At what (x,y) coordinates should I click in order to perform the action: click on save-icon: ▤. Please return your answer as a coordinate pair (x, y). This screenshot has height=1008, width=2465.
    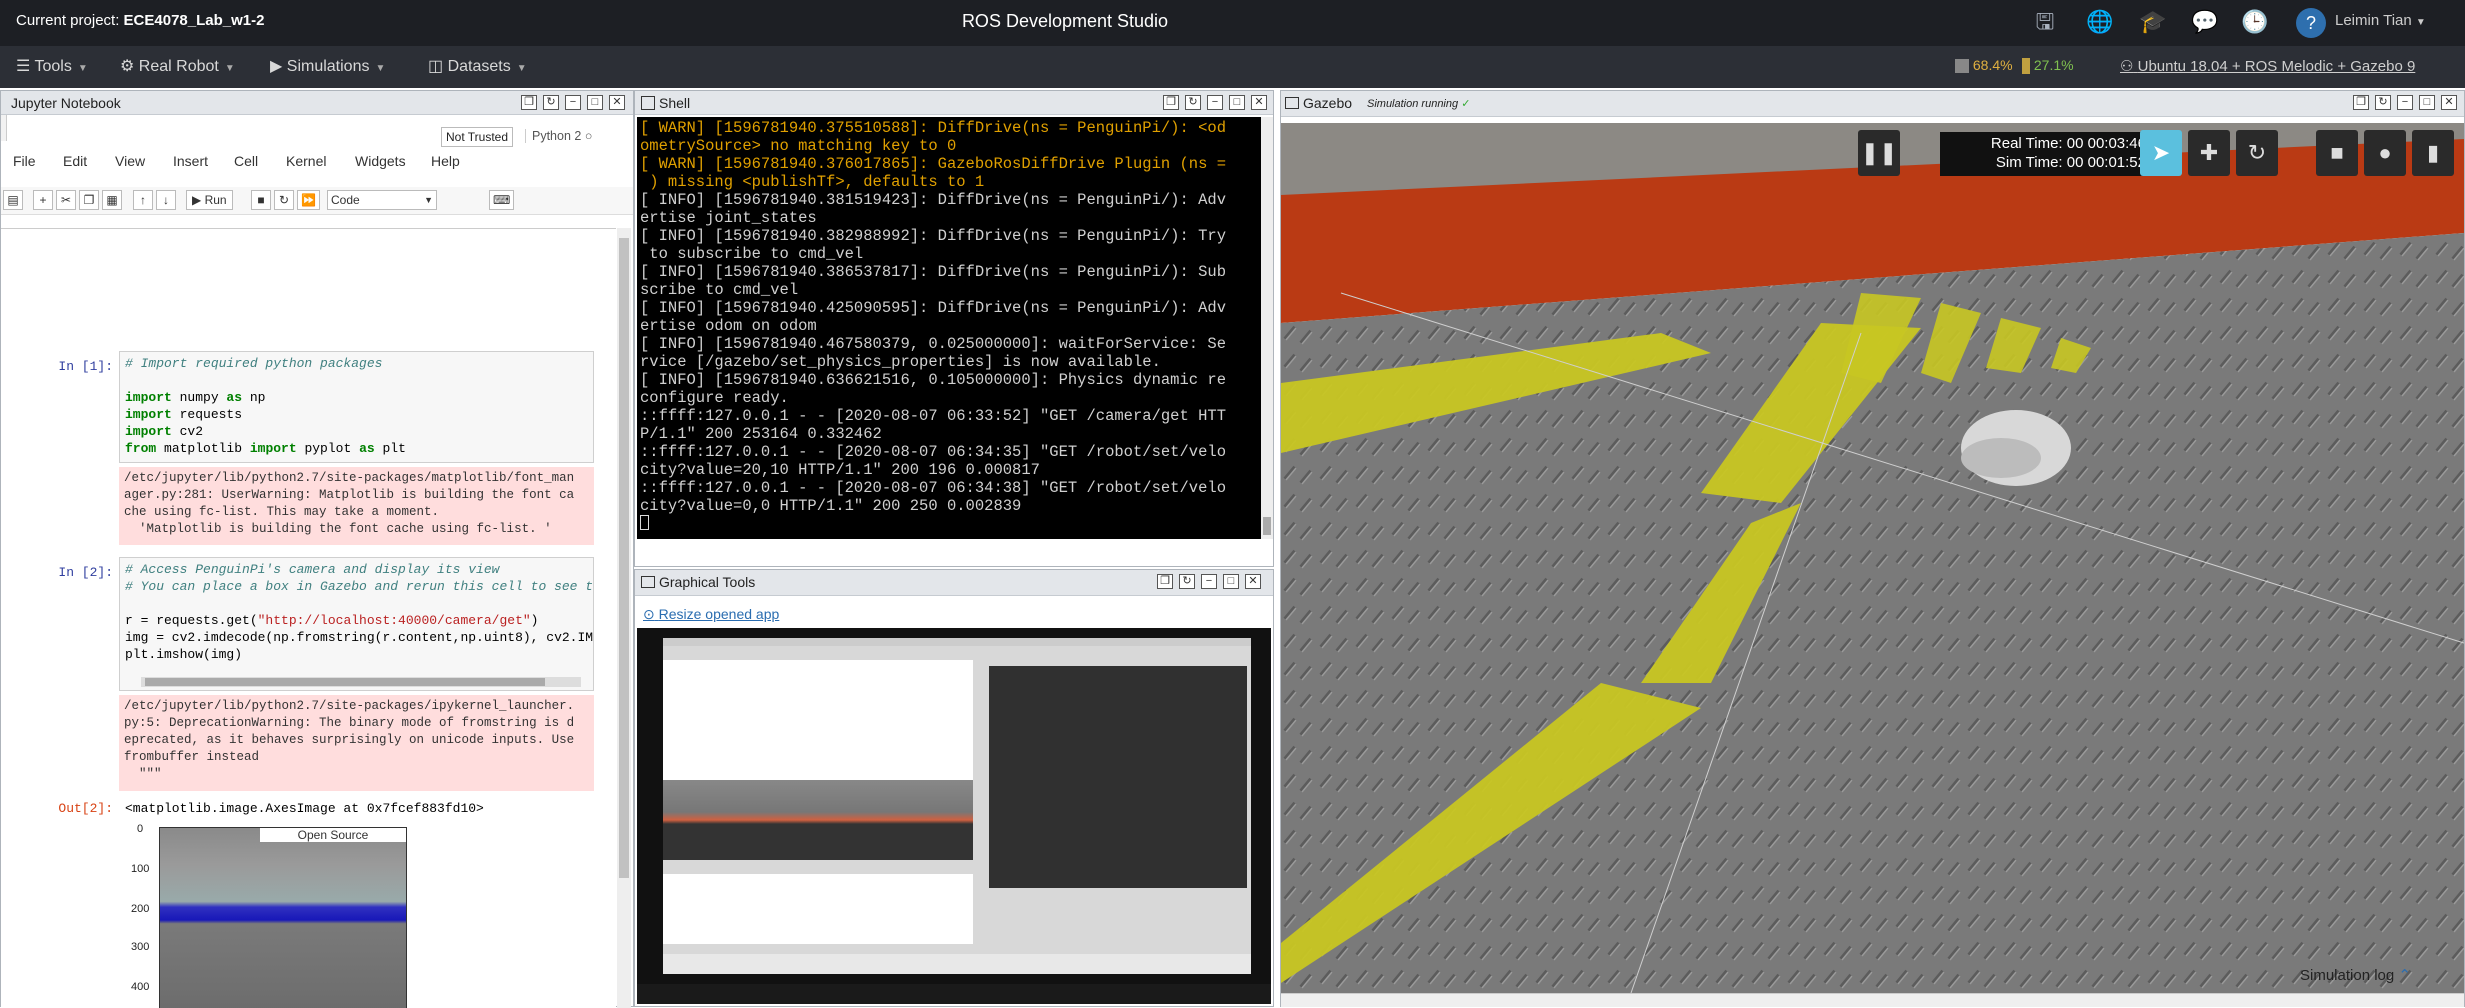
    Looking at the image, I should click on (13, 200).